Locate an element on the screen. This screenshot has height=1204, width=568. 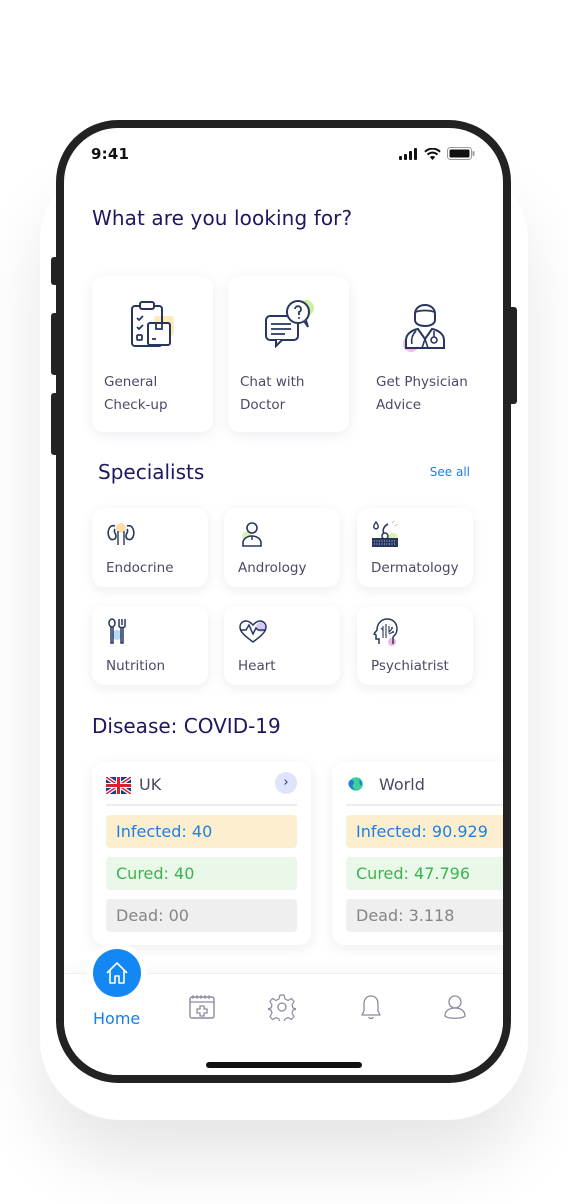
service-label: Chat with Doctor is located at coordinates (272, 394).